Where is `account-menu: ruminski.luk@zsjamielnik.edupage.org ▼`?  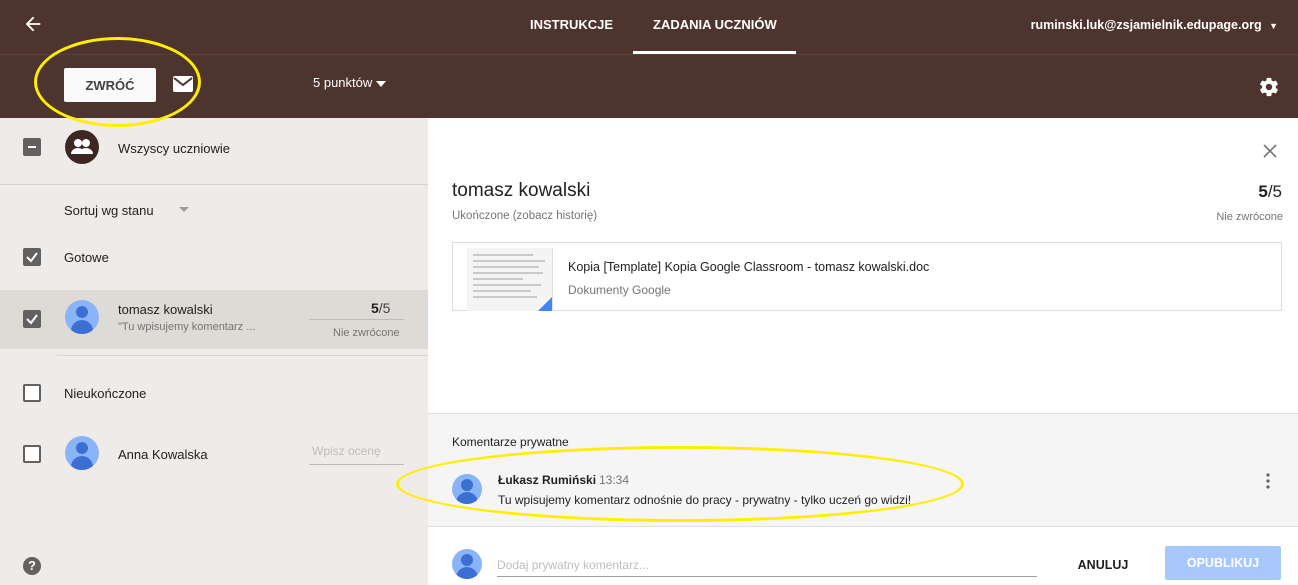 account-menu: ruminski.luk@zsjamielnik.edupage.org ▼ is located at coordinates (1154, 27).